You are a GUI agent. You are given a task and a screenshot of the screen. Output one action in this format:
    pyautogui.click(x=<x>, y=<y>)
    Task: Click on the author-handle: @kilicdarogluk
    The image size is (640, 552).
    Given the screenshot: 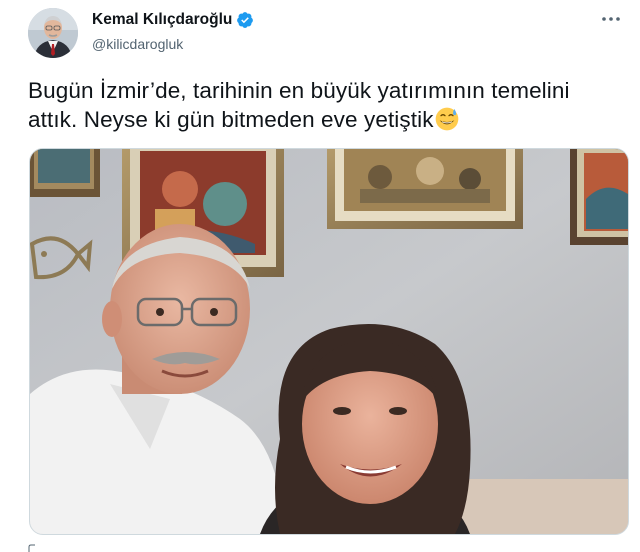 What is the action you would take?
    pyautogui.click(x=137, y=44)
    